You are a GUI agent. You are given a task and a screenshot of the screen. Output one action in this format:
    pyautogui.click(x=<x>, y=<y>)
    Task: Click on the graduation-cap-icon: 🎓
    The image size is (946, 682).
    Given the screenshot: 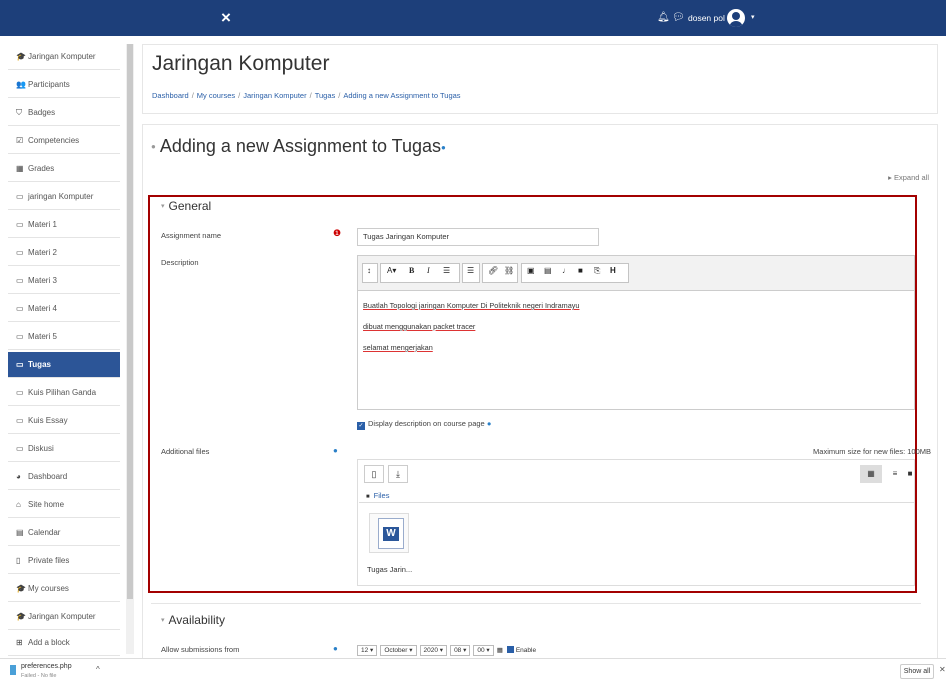 What is the action you would take?
    pyautogui.click(x=21, y=56)
    